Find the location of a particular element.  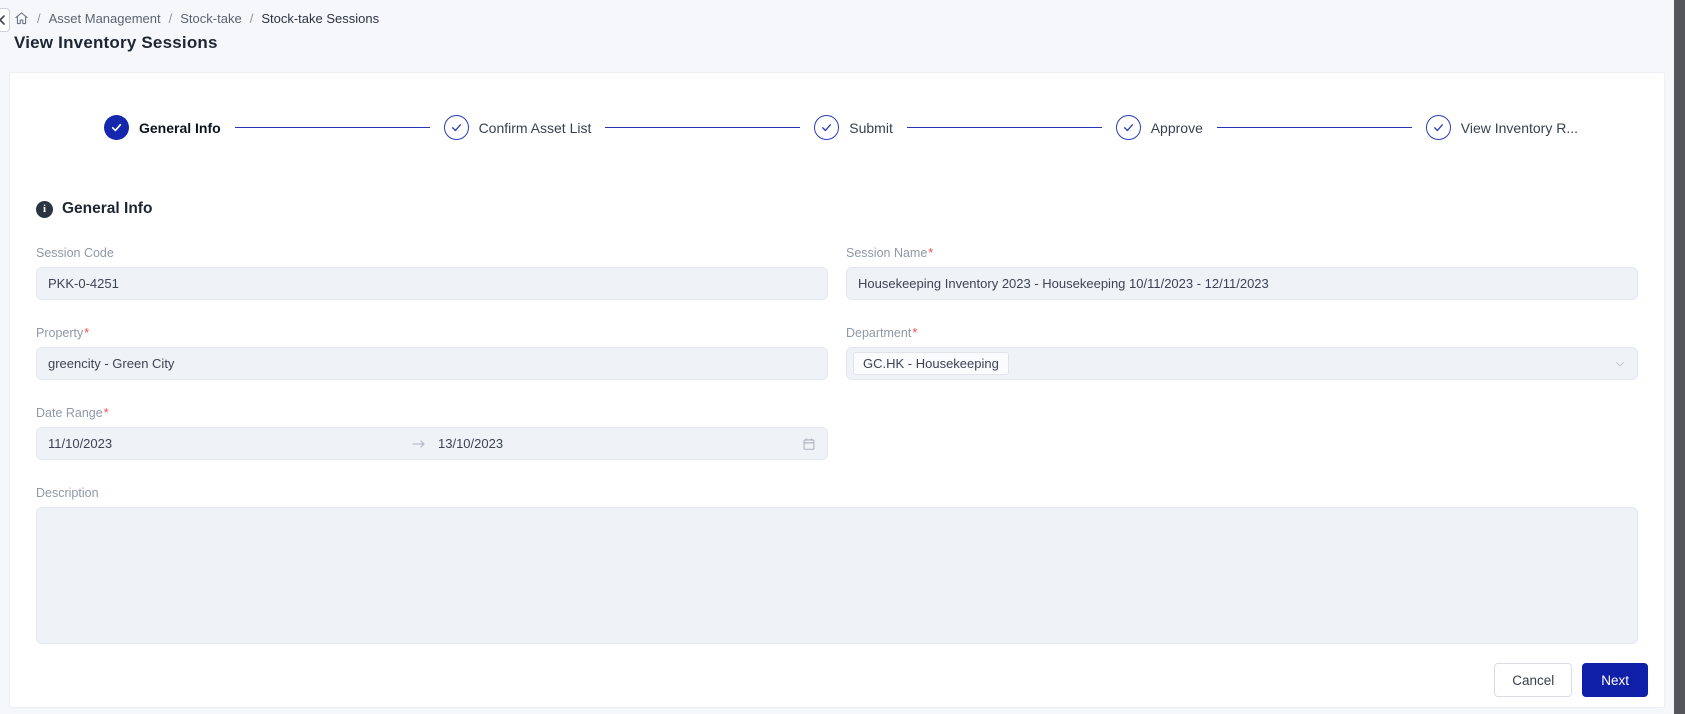

session-code-value: PKK-0-4251 is located at coordinates (83, 283).